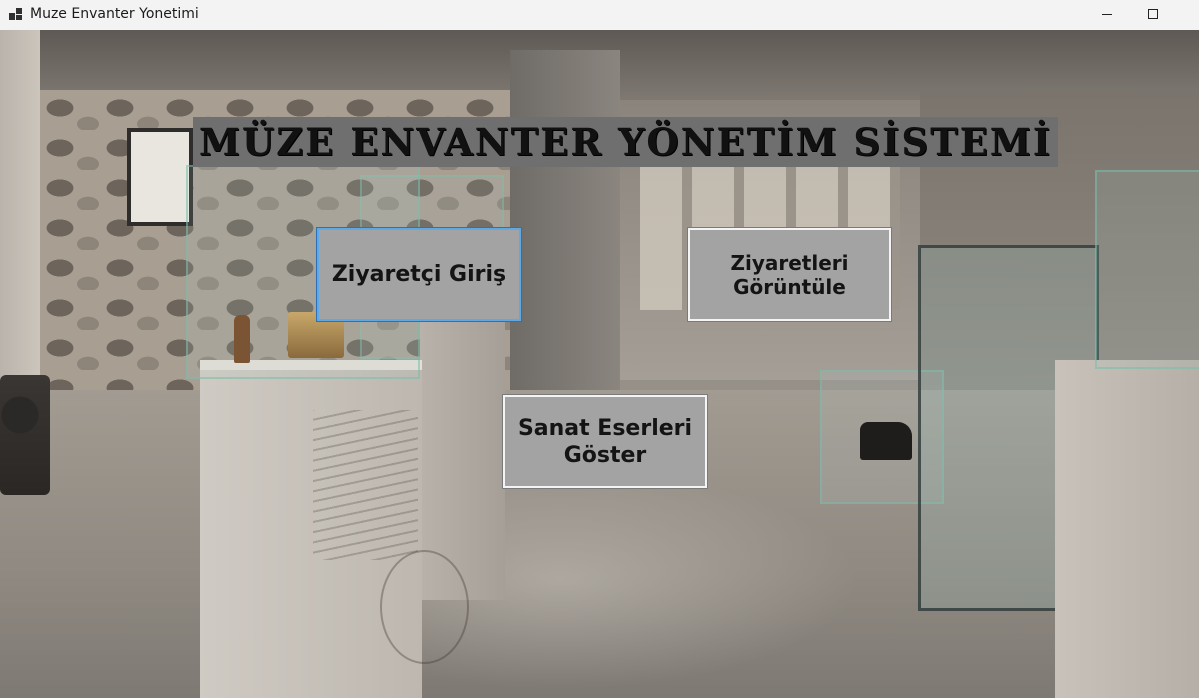 This screenshot has width=1199, height=698. I want to click on concrete-column, so click(565, 225).